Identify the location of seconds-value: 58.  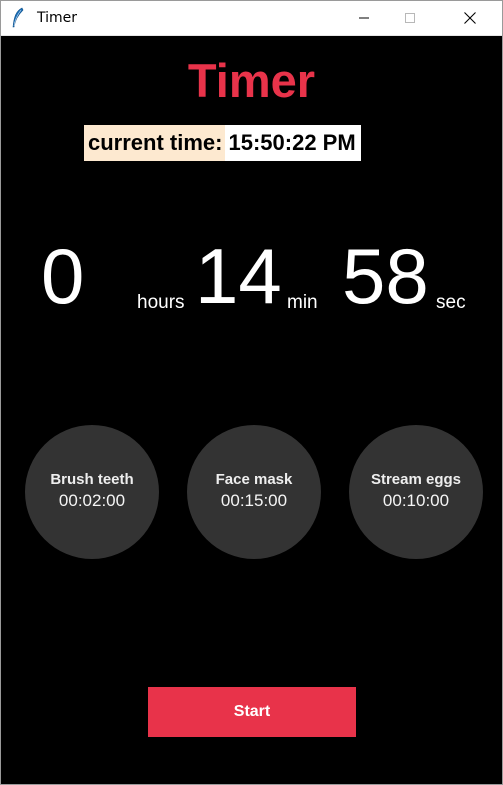
(385, 276).